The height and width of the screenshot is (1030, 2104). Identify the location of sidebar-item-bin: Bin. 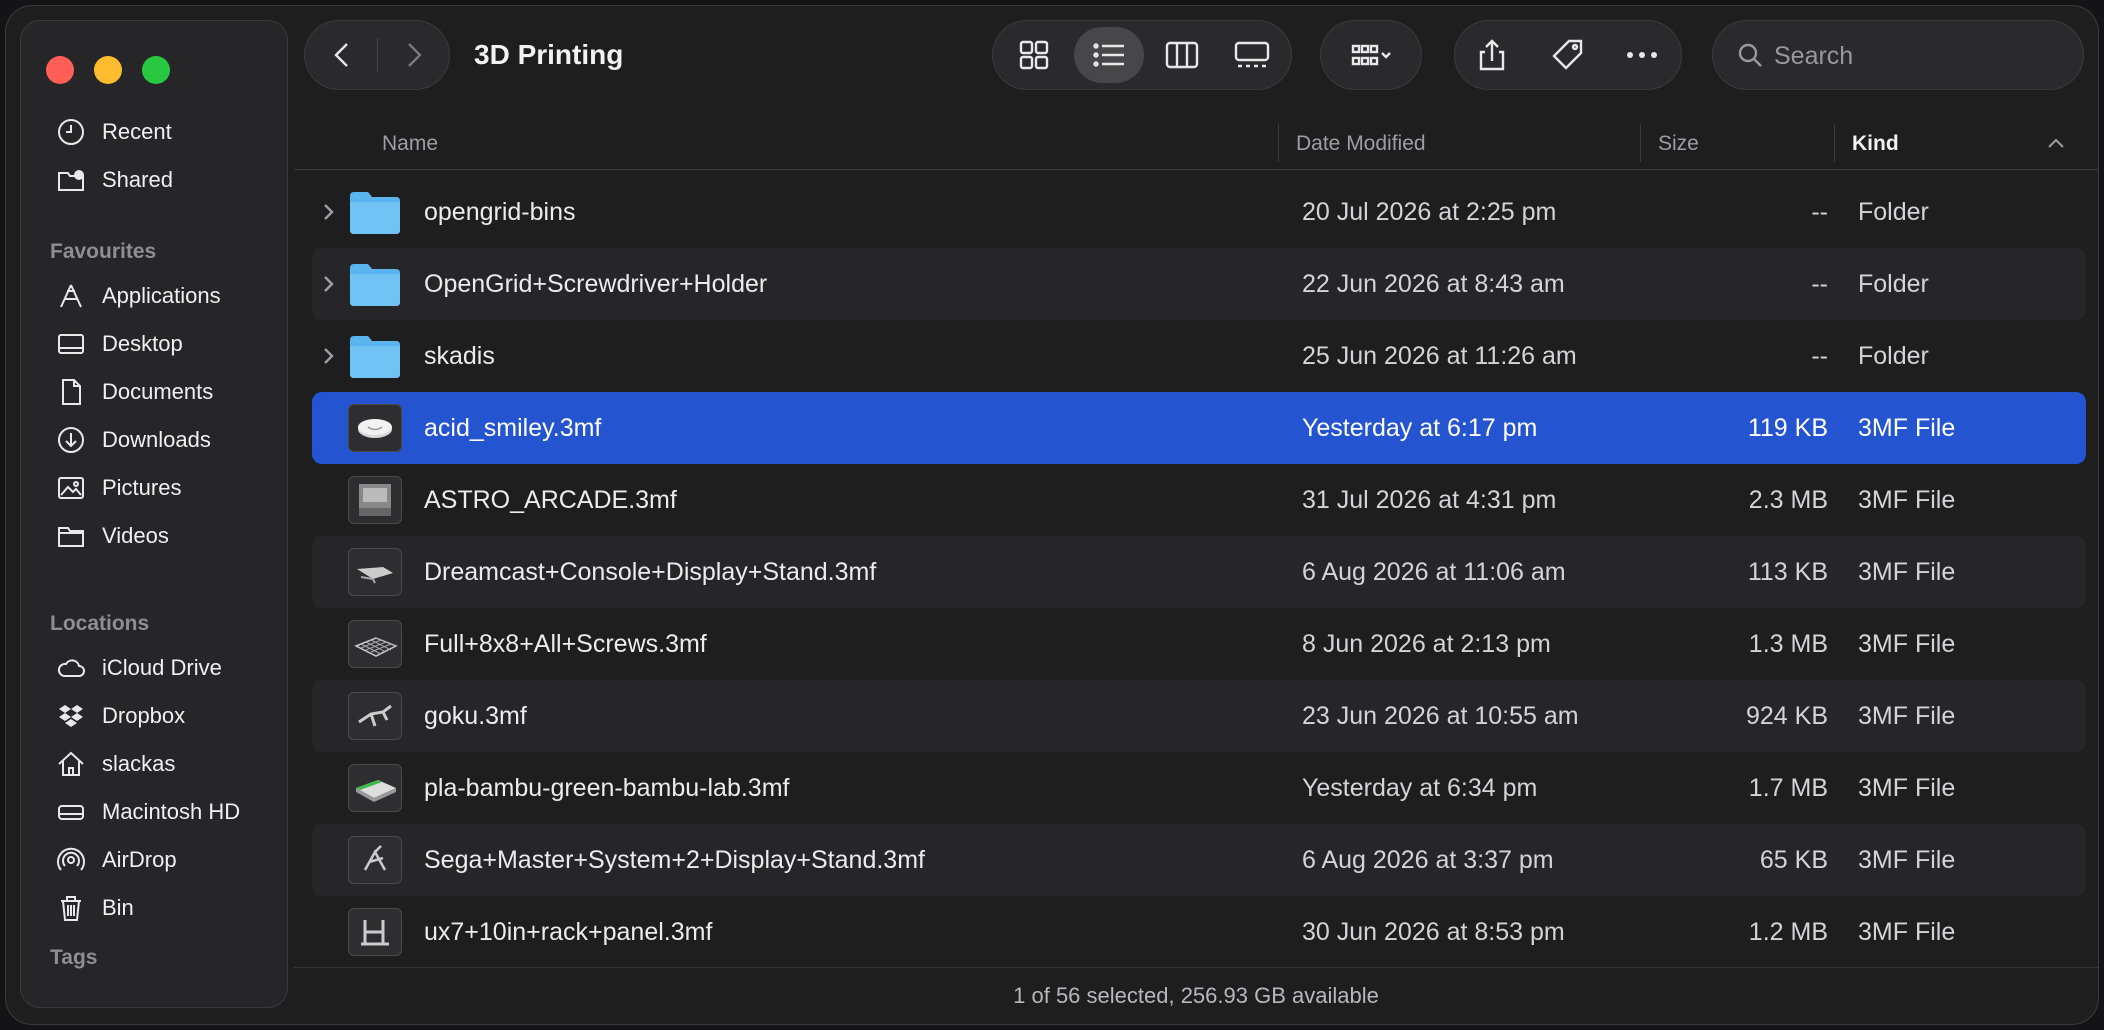
(154, 908).